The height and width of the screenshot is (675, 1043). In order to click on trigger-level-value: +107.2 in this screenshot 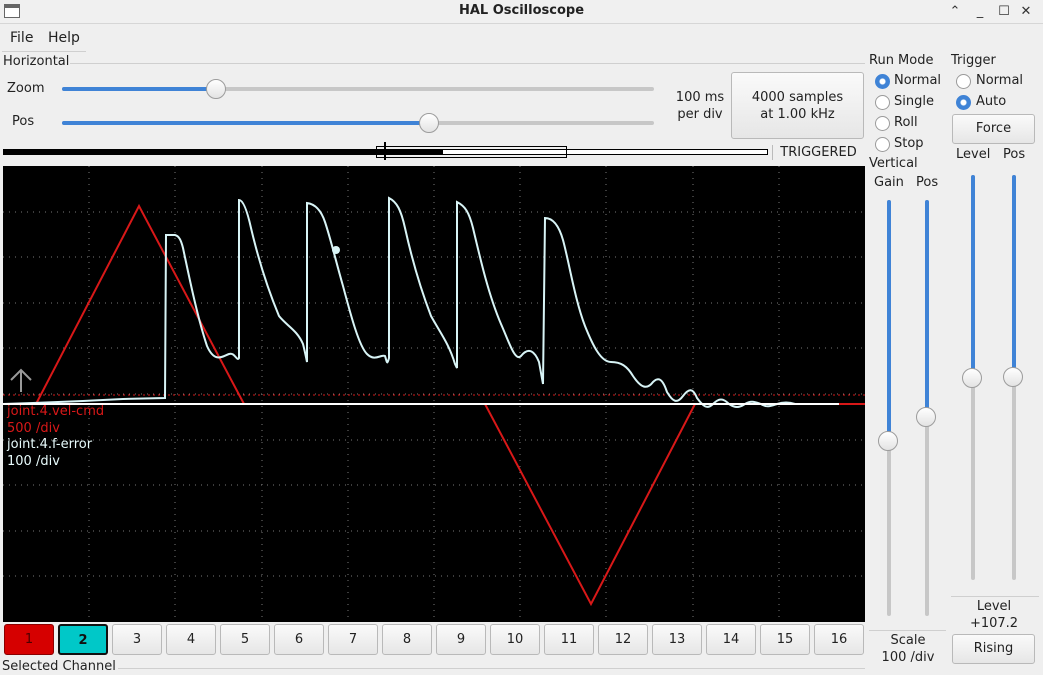, I will do `click(994, 623)`.